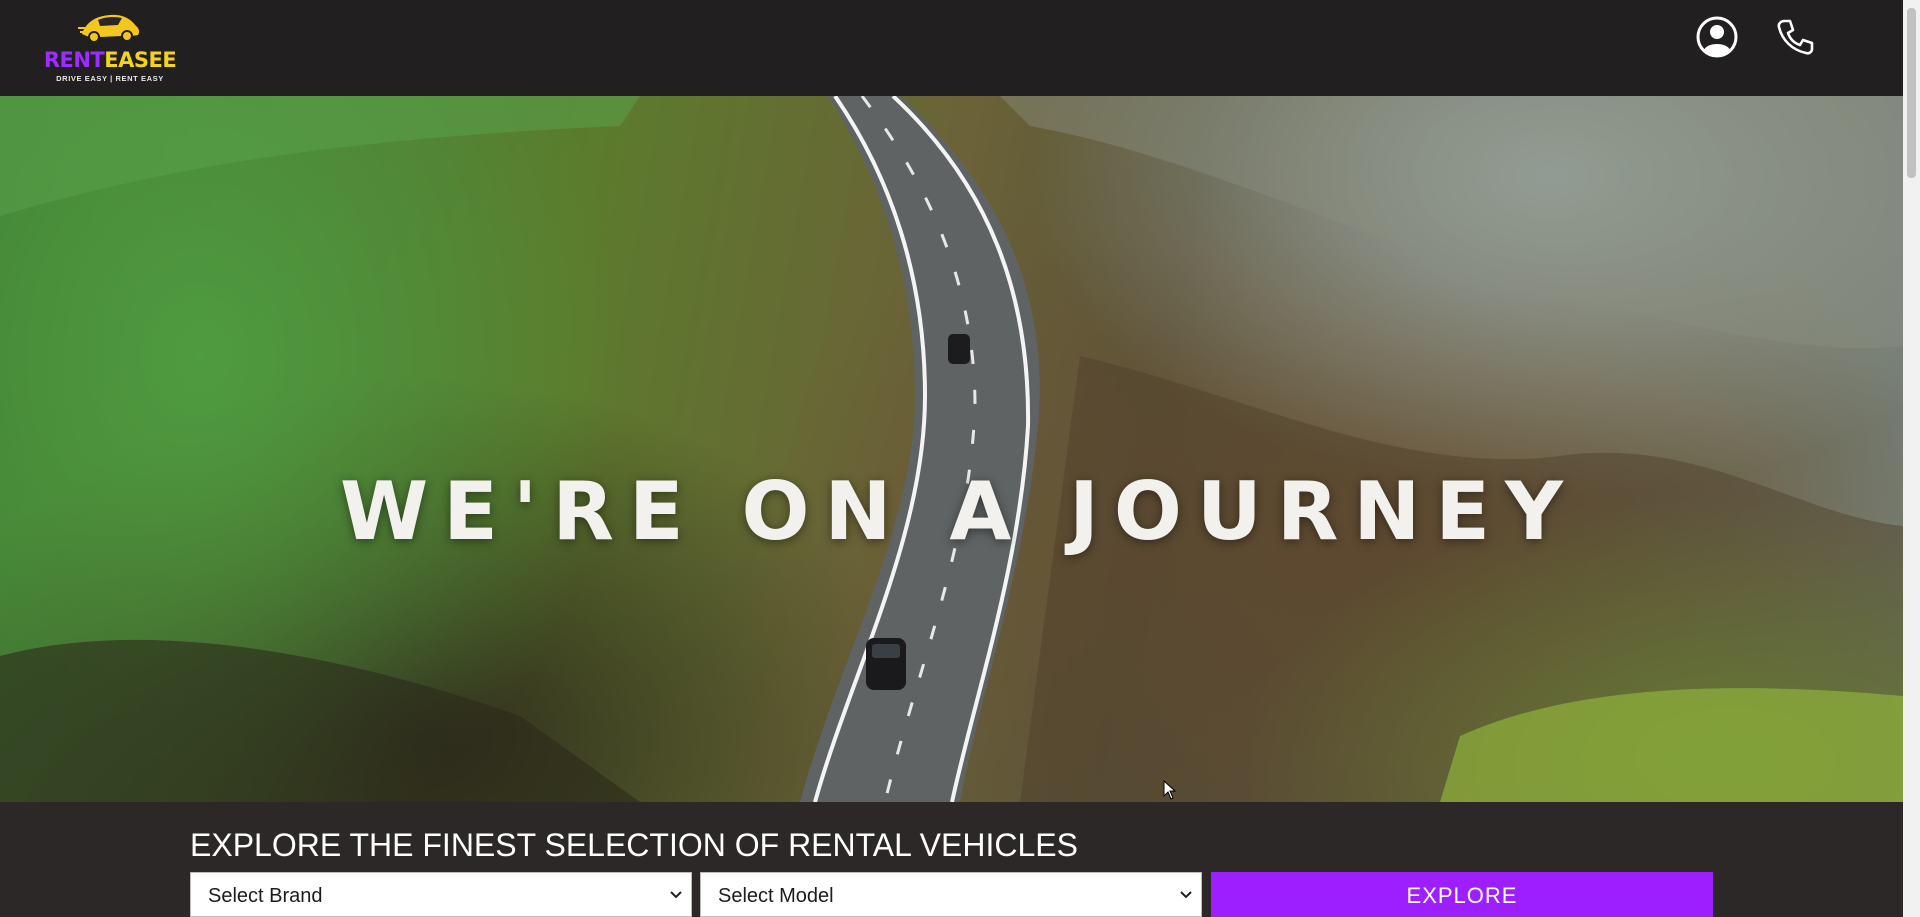  Describe the element at coordinates (1911, 458) in the screenshot. I see `page-scrollbar` at that location.